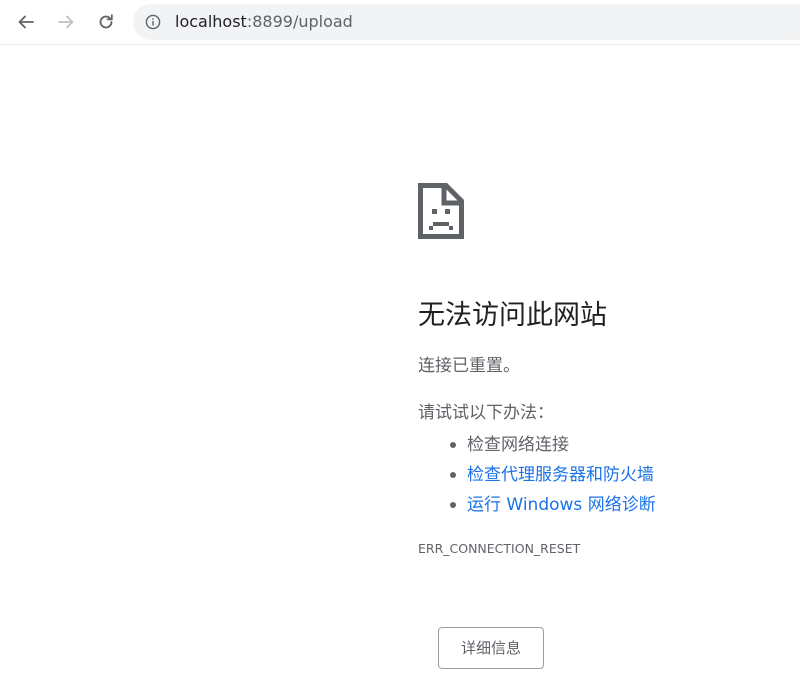 This screenshot has width=800, height=685. Describe the element at coordinates (466, 22) in the screenshot. I see `address-bar: localhost:8899/upload` at that location.